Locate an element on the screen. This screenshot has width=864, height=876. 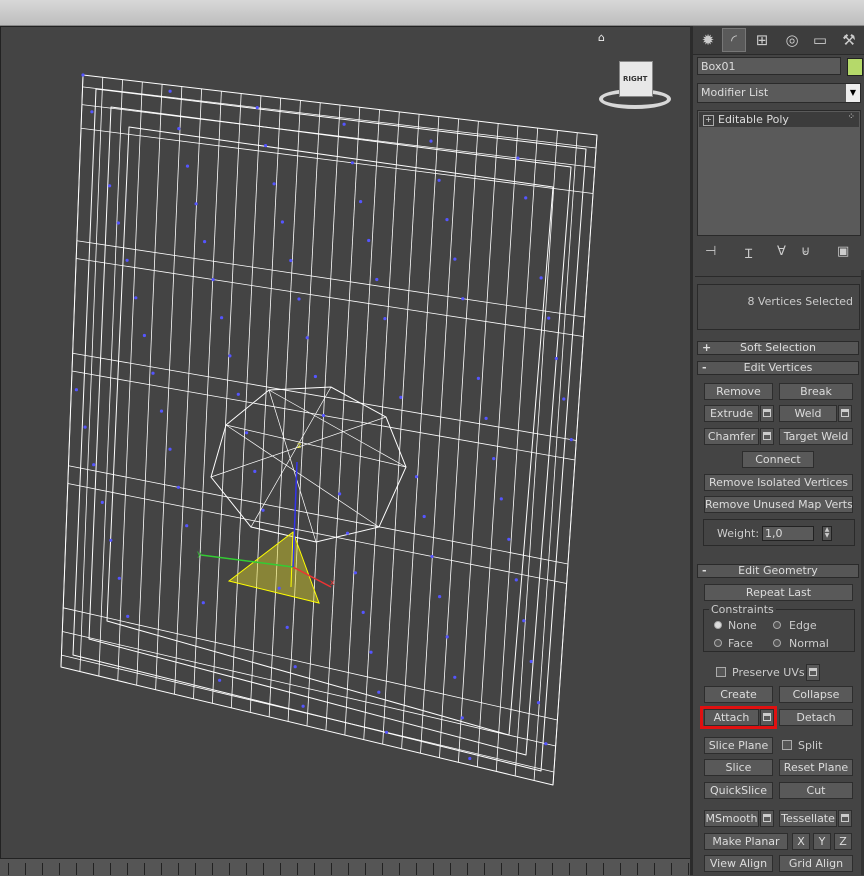
chamfer-button: Chamfer is located at coordinates (731, 436).